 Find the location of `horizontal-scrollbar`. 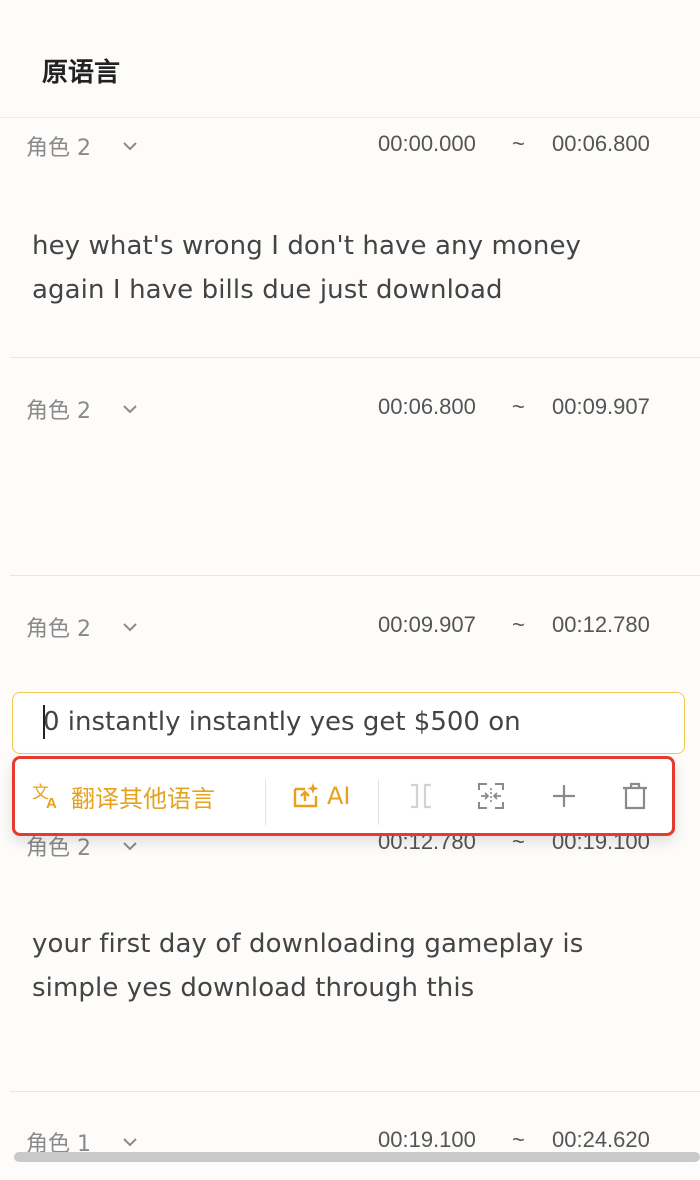

horizontal-scrollbar is located at coordinates (357, 1157).